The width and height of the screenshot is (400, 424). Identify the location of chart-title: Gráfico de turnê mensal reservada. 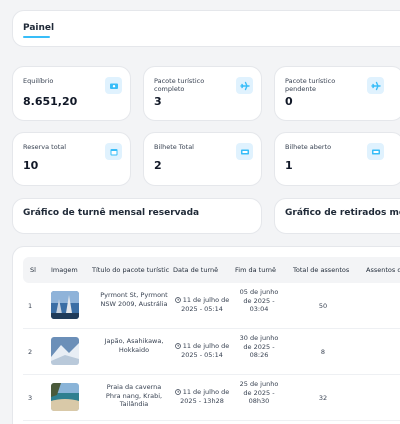
(111, 213).